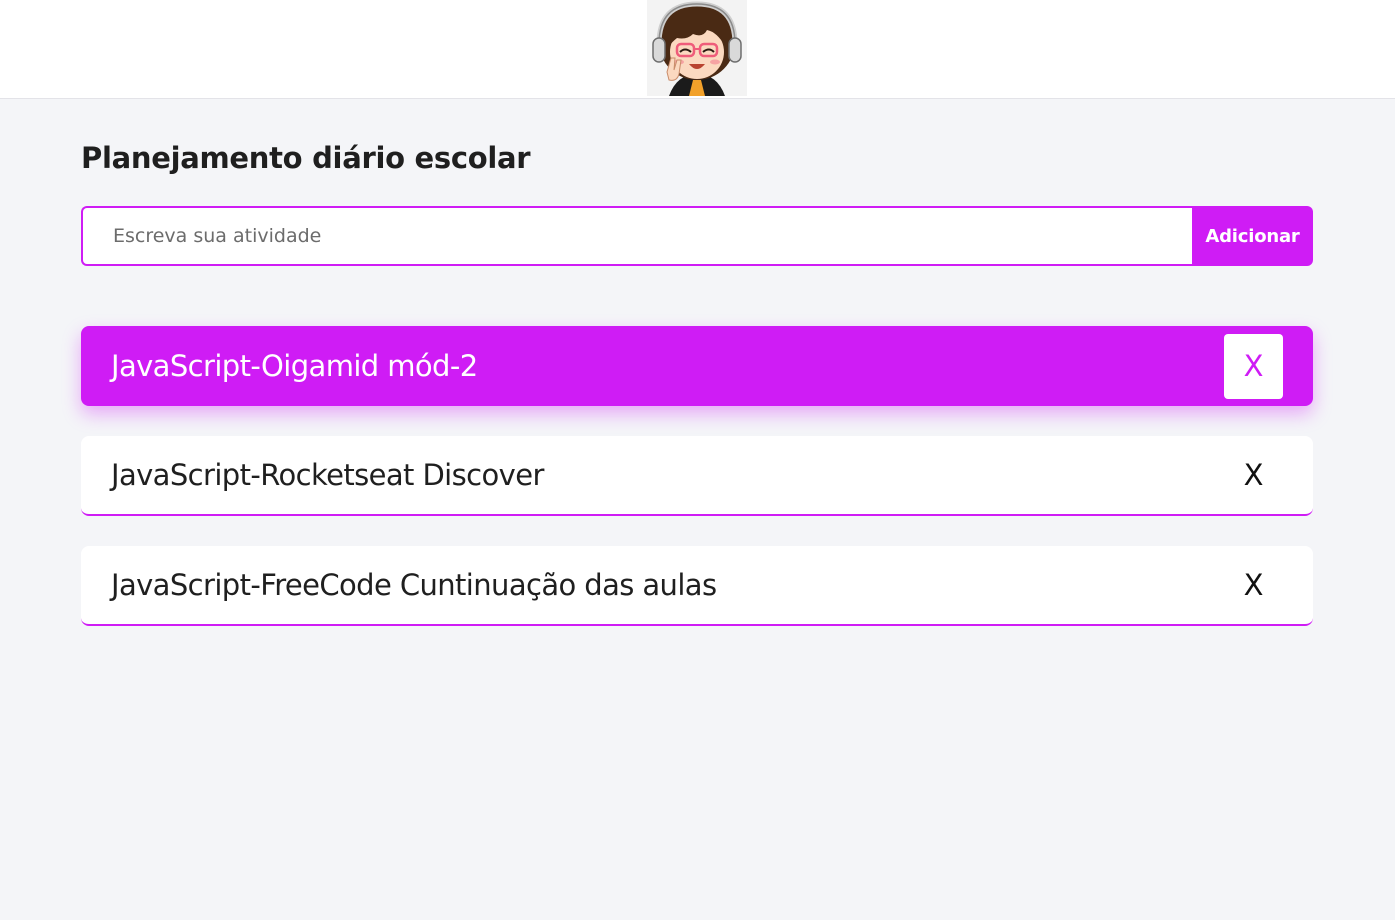  Describe the element at coordinates (636, 236) in the screenshot. I see `task-input` at that location.